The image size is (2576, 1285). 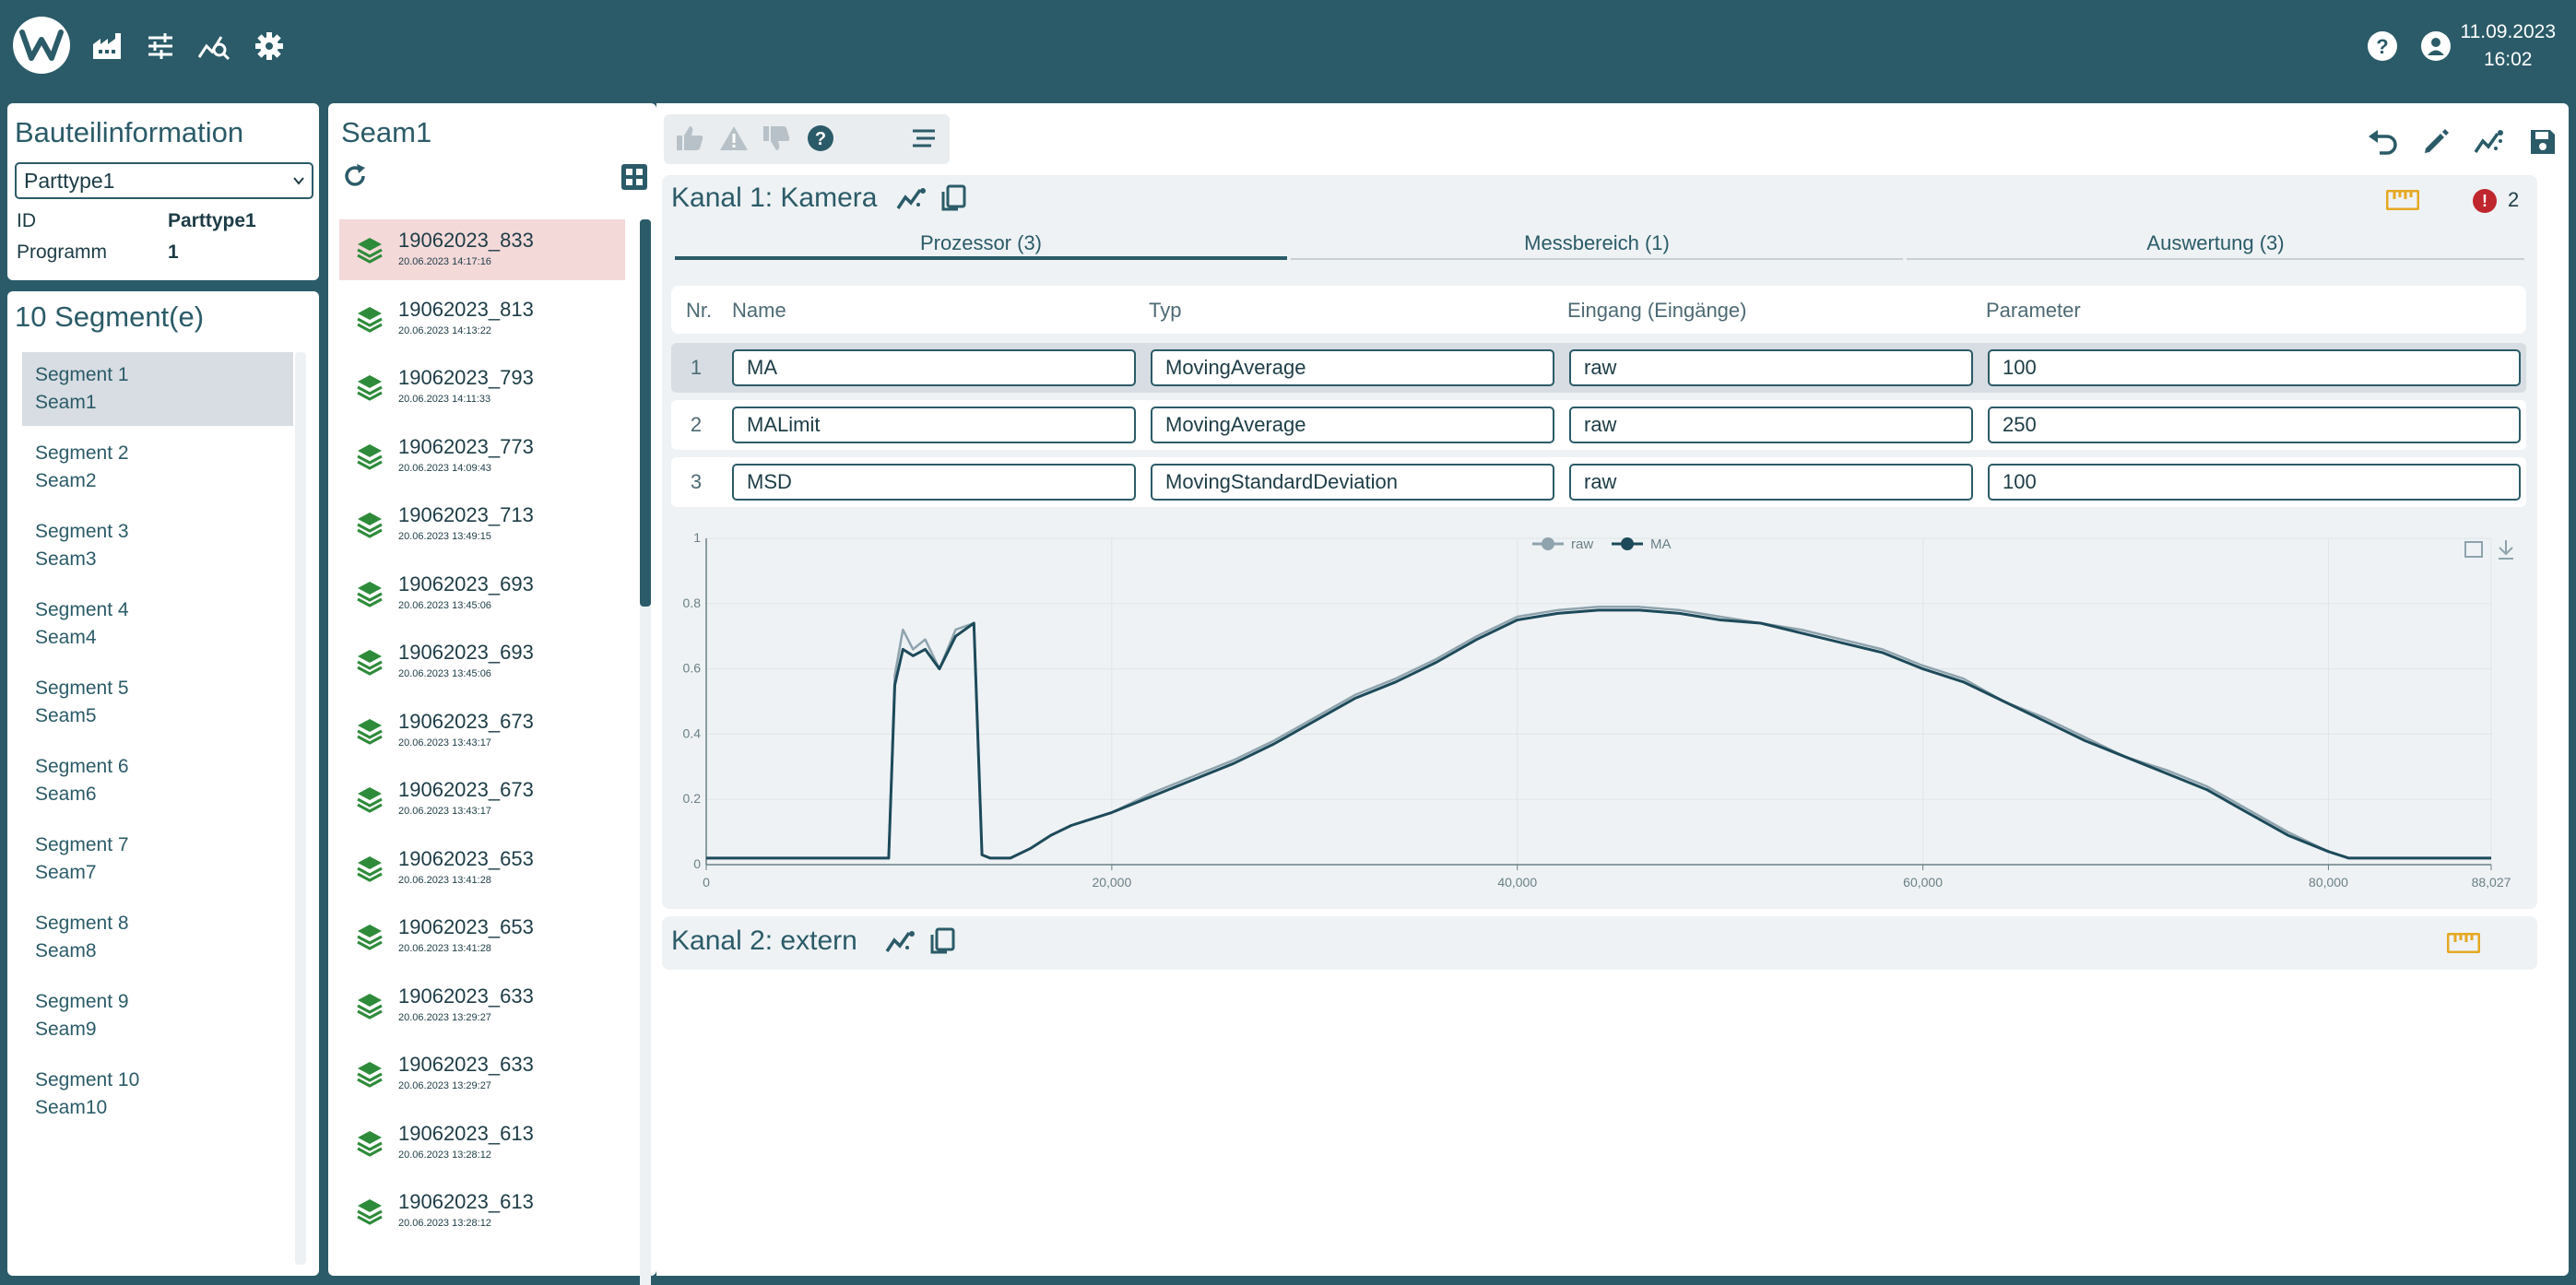 I want to click on segment-item: Segment 1 Seam1, so click(x=157, y=389).